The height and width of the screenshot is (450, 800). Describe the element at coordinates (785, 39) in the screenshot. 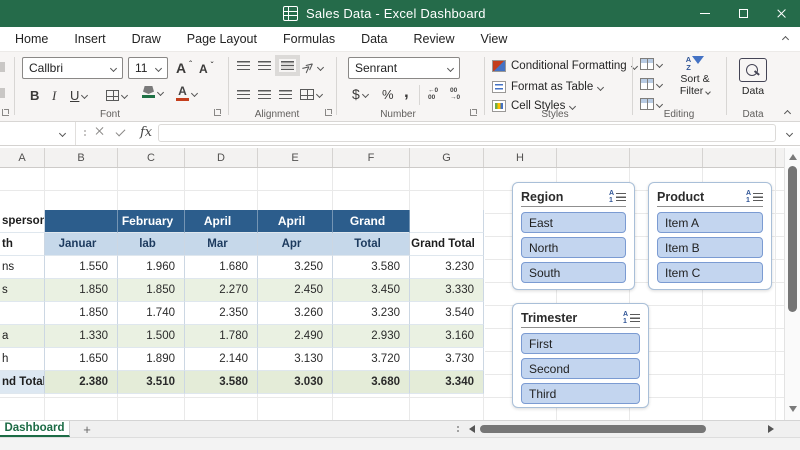

I see `chevron-up-icon` at that location.